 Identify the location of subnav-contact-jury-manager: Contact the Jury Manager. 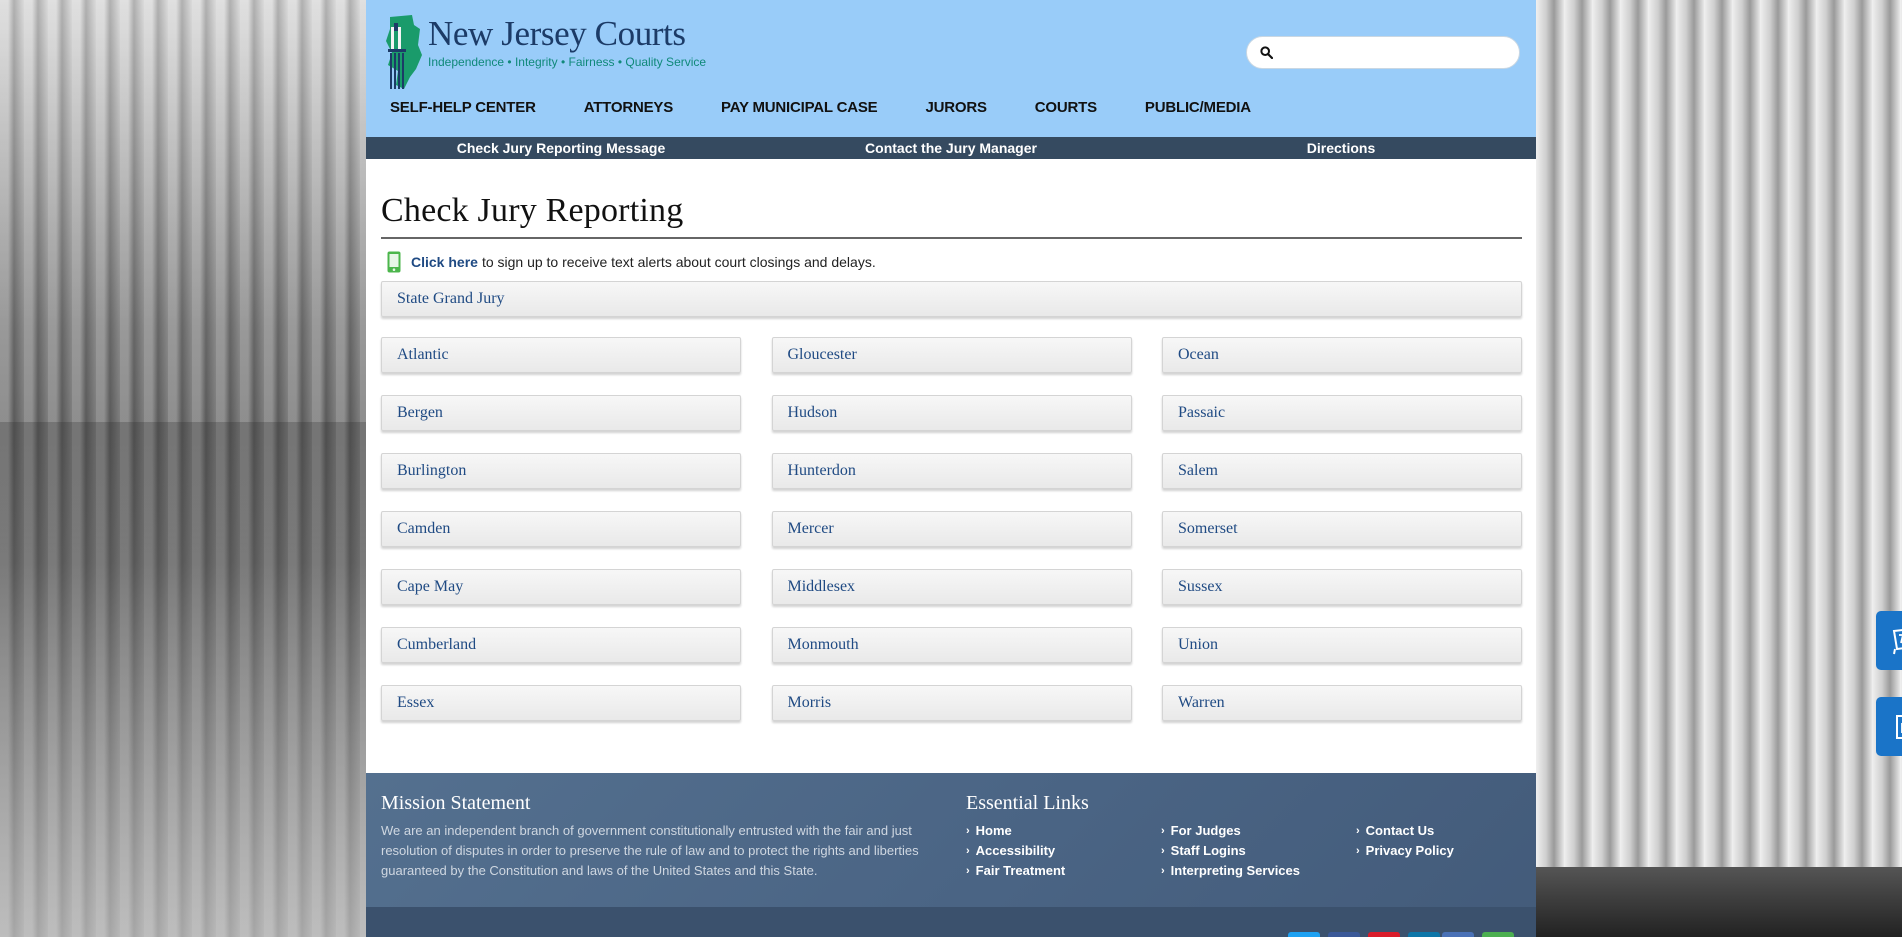
(951, 148).